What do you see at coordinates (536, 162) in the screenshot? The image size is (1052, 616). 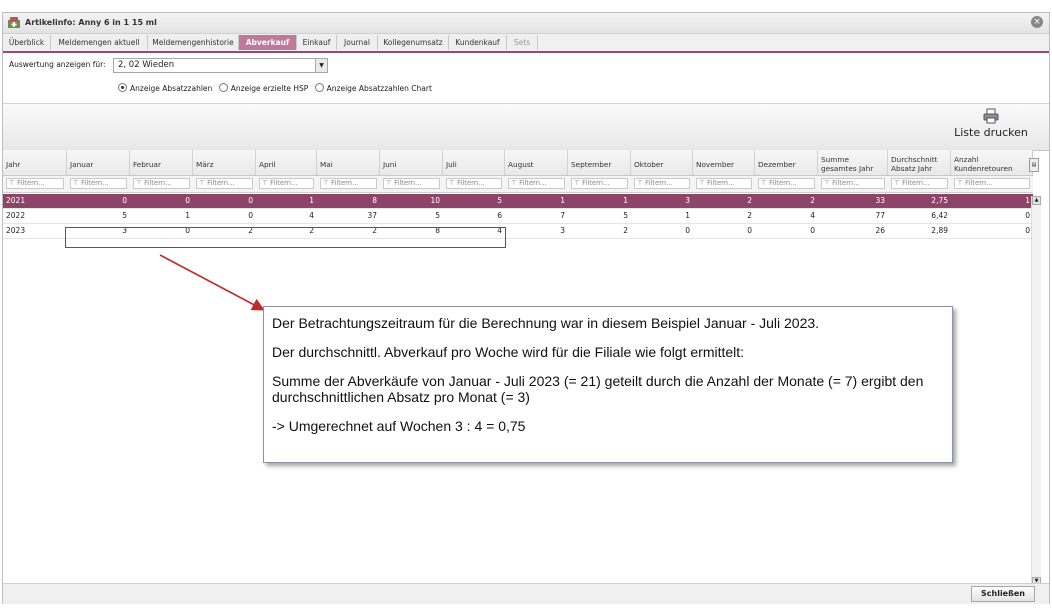 I see `column-header: August` at bounding box center [536, 162].